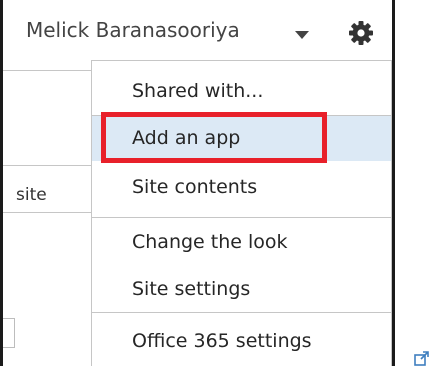 The image size is (431, 366). What do you see at coordinates (9, 333) in the screenshot?
I see `page-panel-edge` at bounding box center [9, 333].